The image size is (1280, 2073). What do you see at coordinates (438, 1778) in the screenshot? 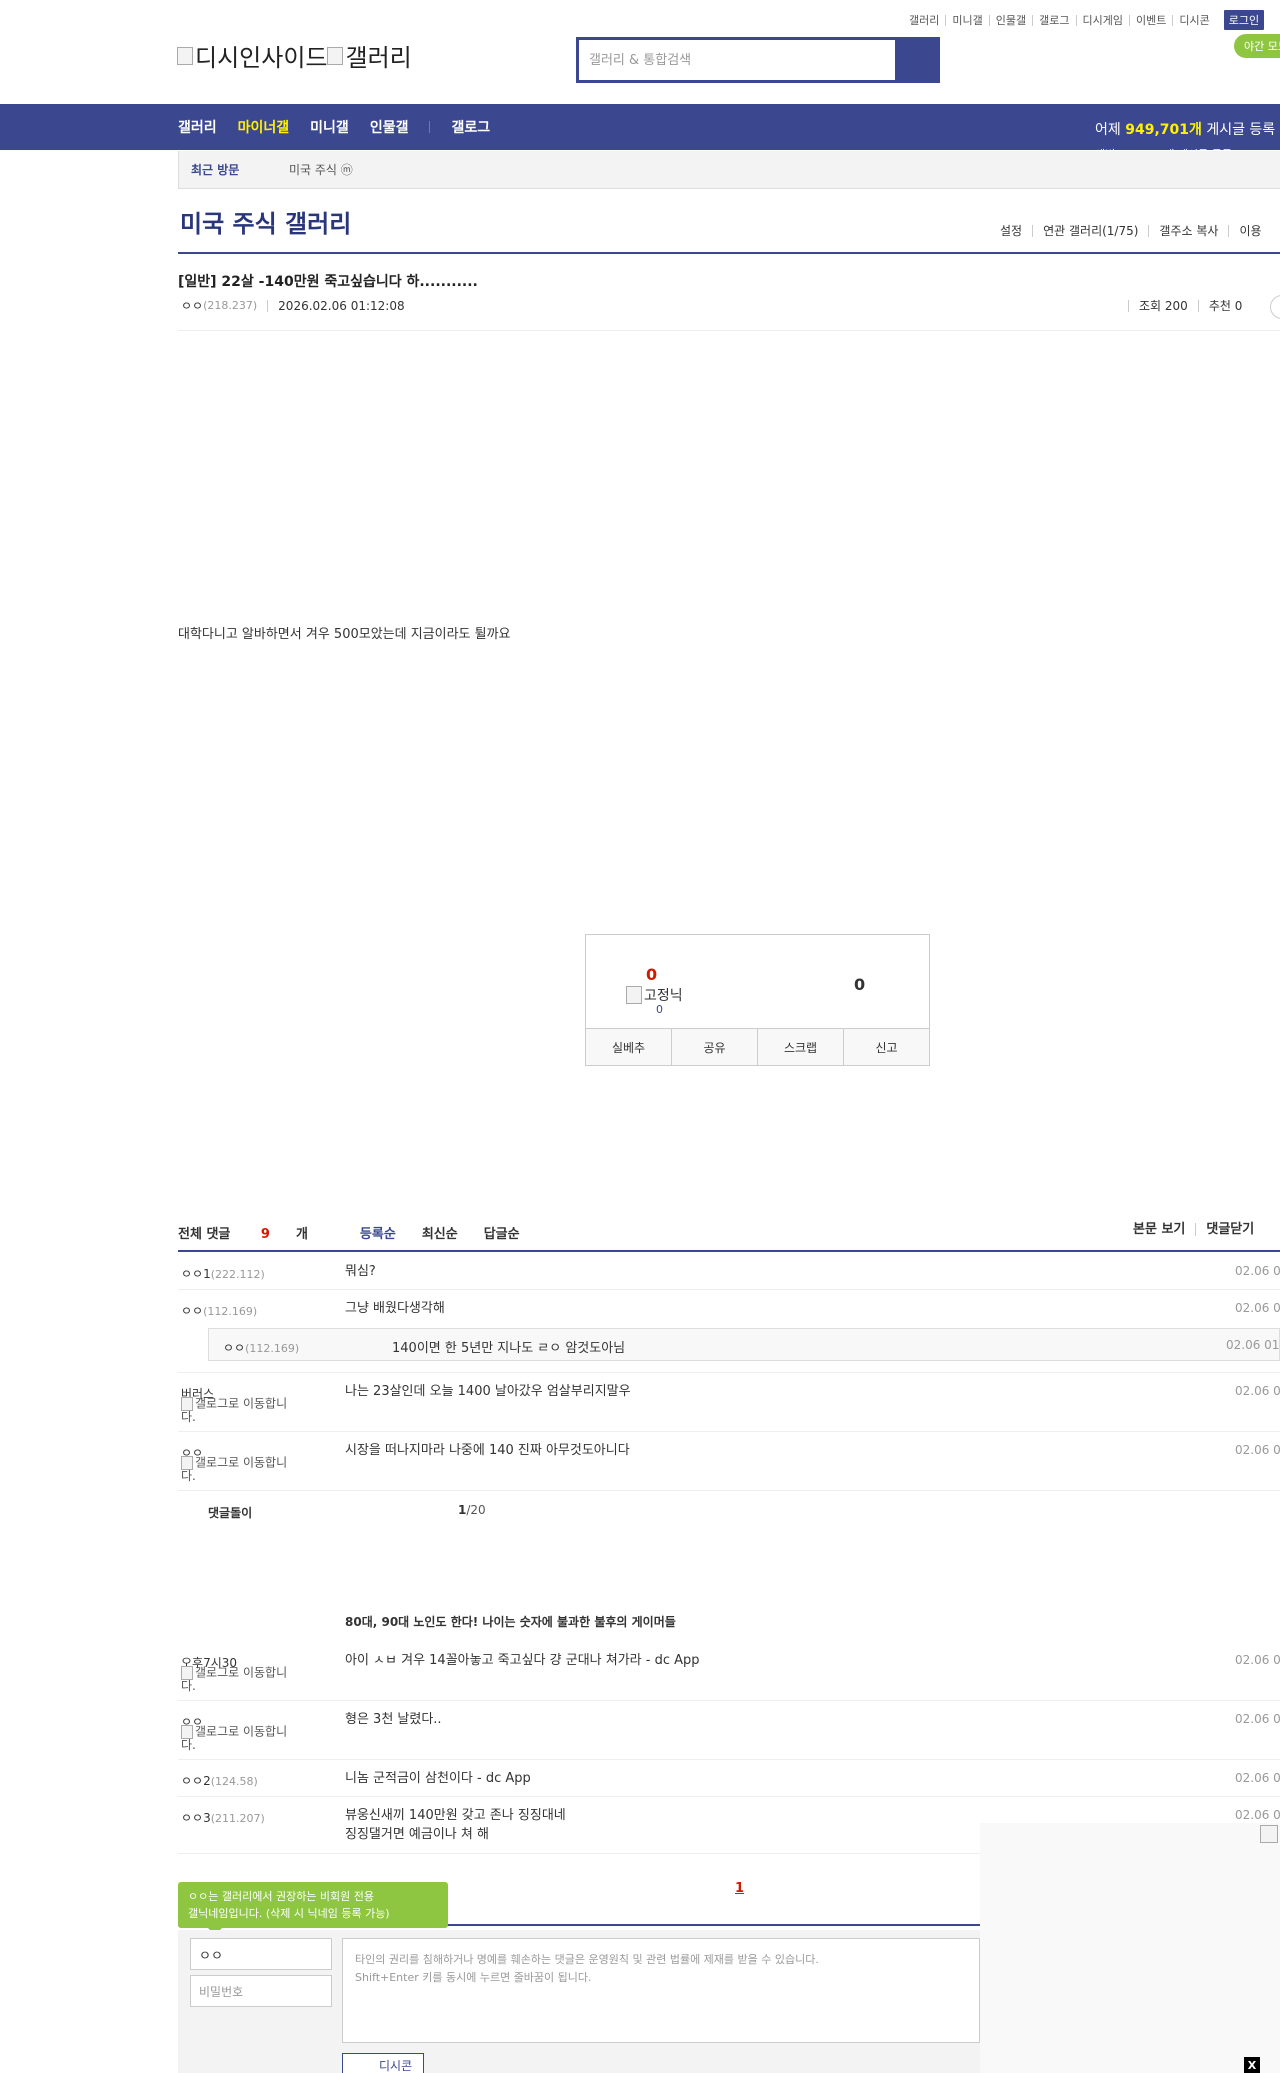
I see `comment-text: 니놈 군적금이 삼천이다 - dc App` at bounding box center [438, 1778].